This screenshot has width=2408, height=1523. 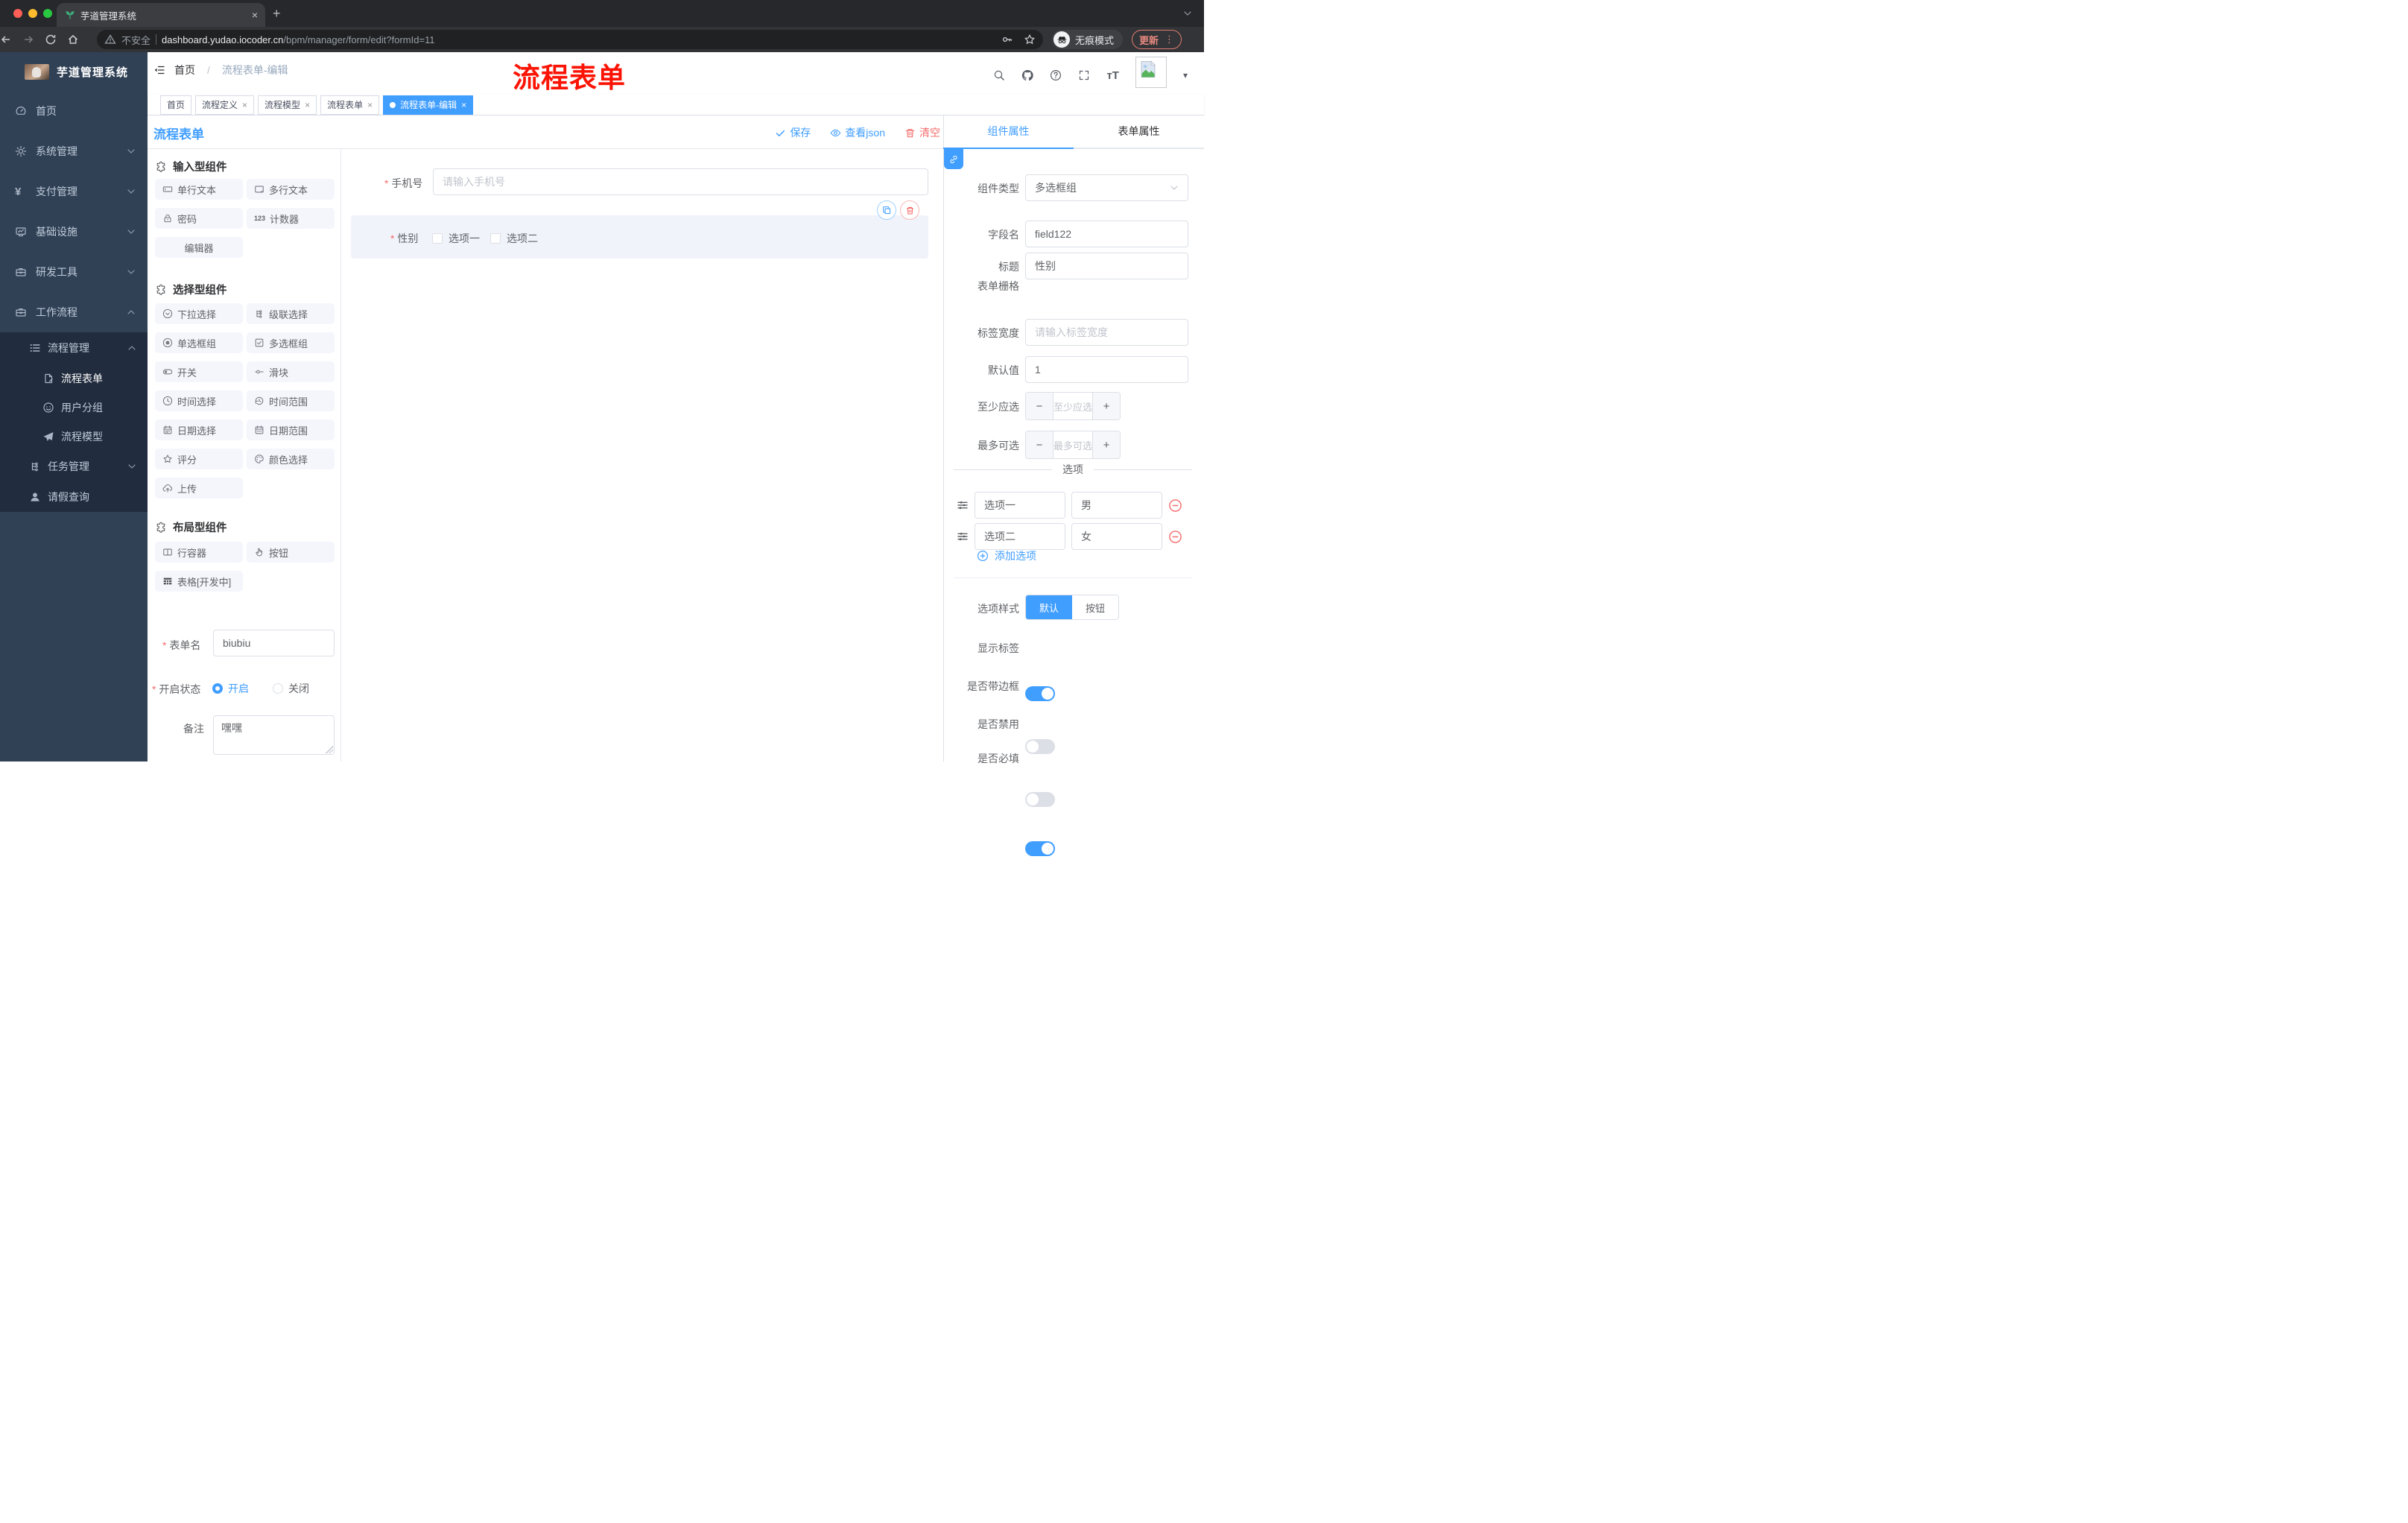 What do you see at coordinates (74, 497) in the screenshot?
I see `sidebar-item-leave-query: 请假查询` at bounding box center [74, 497].